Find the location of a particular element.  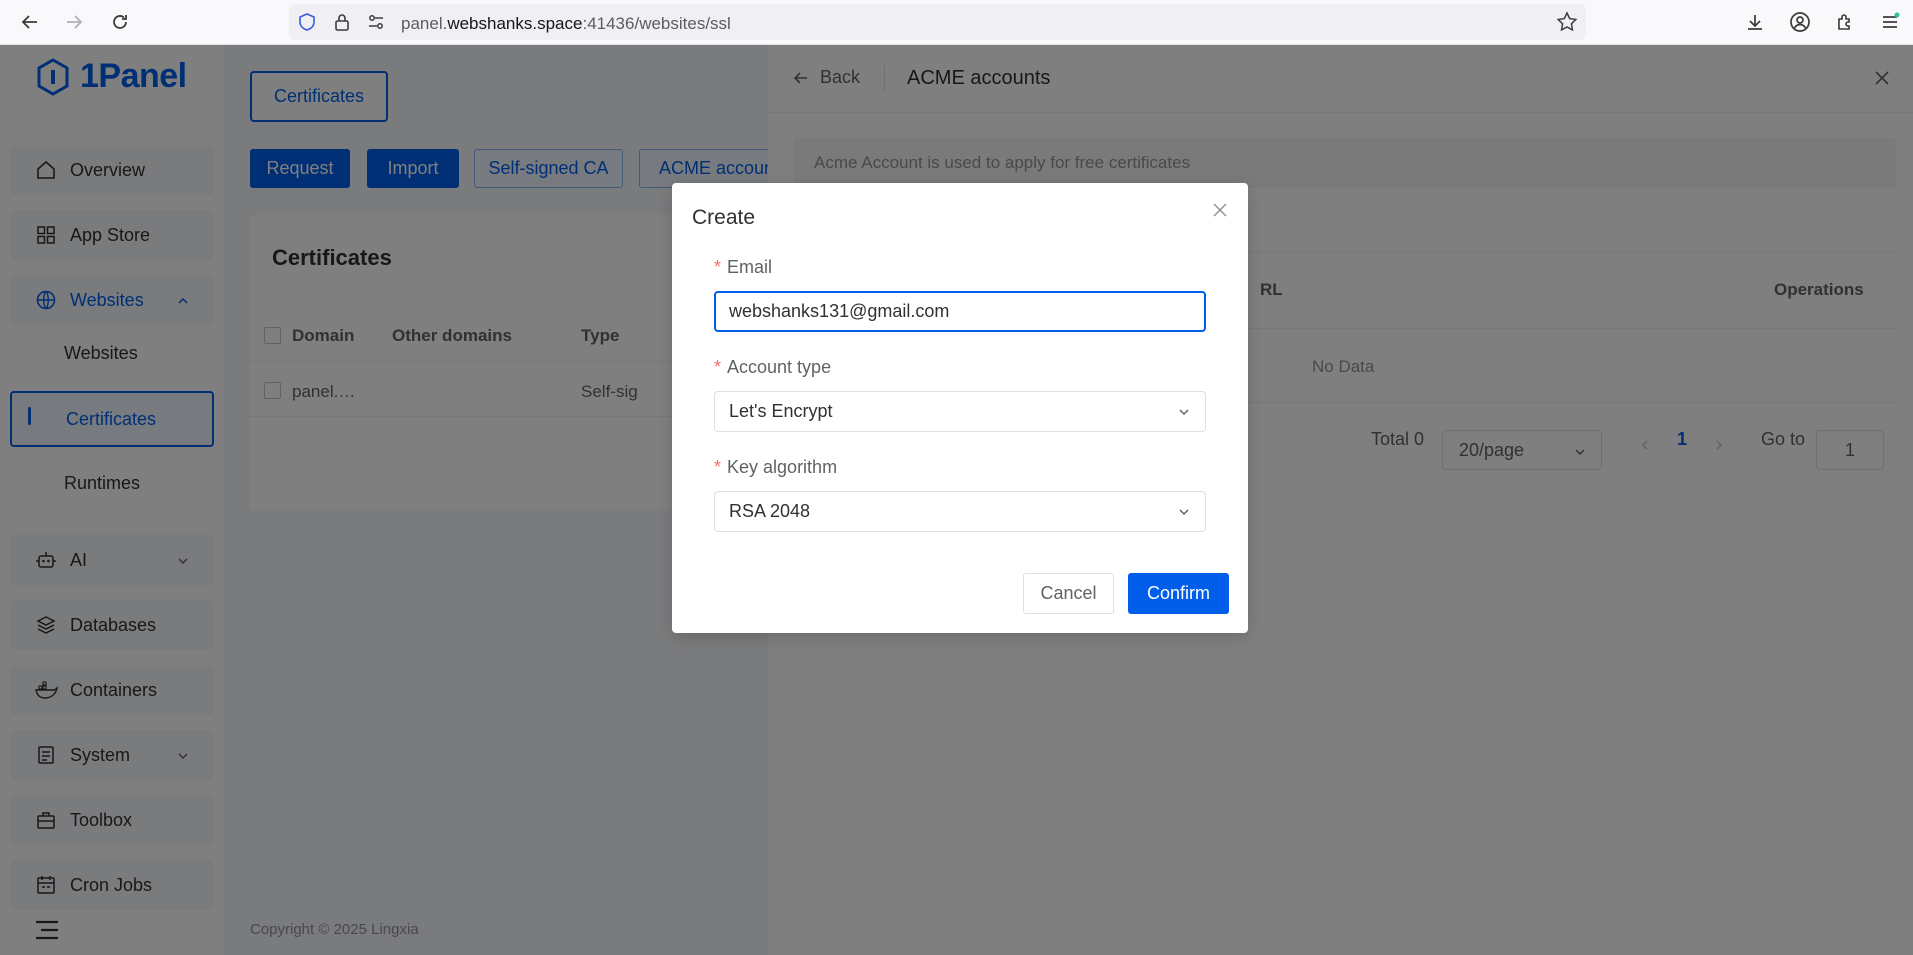

confirm-button: Confirm is located at coordinates (1178, 593).